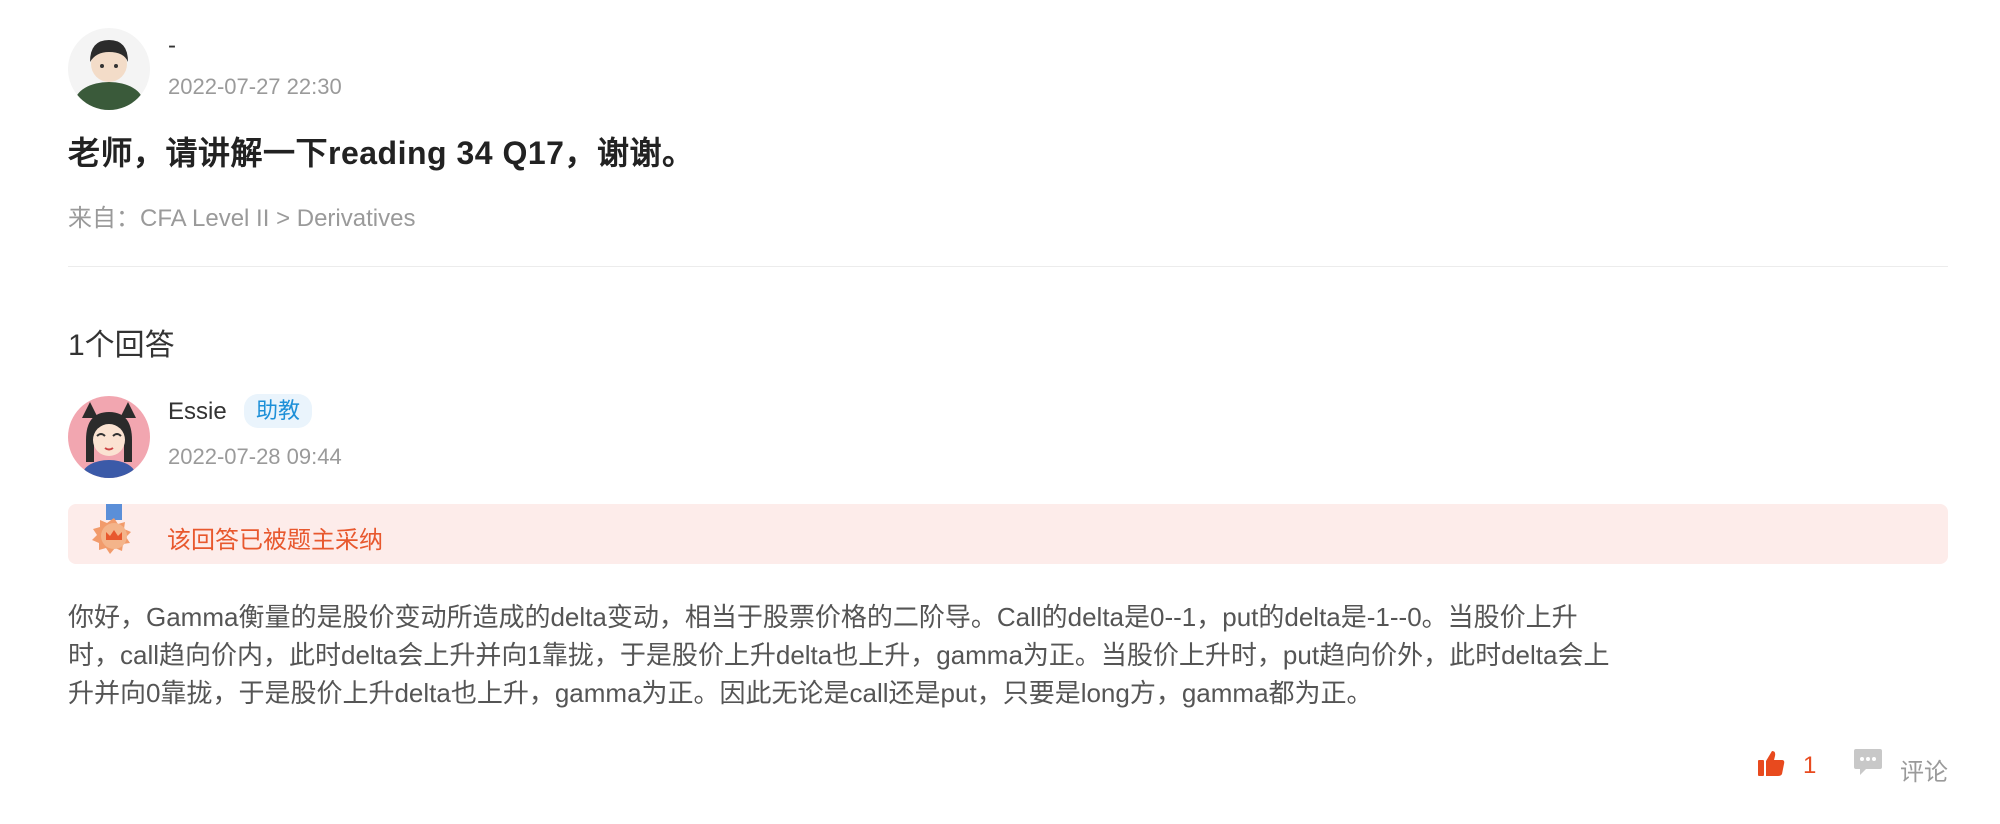 This screenshot has height=824, width=2000. I want to click on like-count: 1, so click(1809, 766).